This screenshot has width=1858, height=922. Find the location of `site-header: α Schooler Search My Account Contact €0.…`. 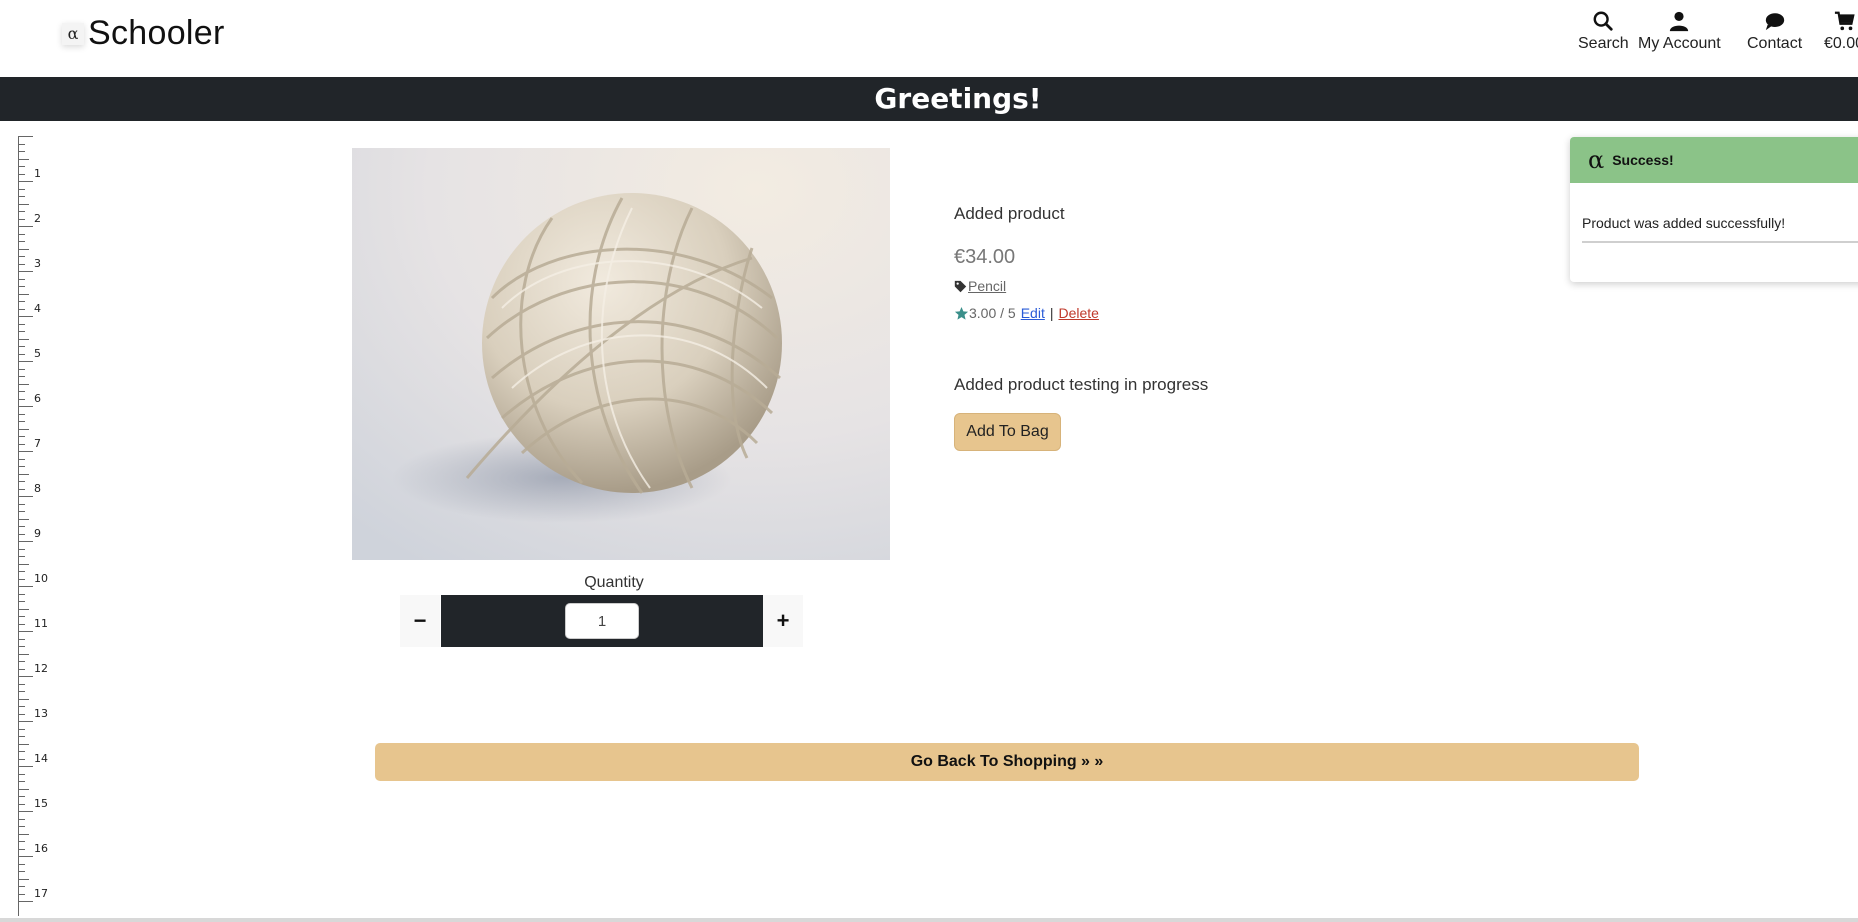

site-header: α Schooler Search My Account Contact €0.… is located at coordinates (929, 38).